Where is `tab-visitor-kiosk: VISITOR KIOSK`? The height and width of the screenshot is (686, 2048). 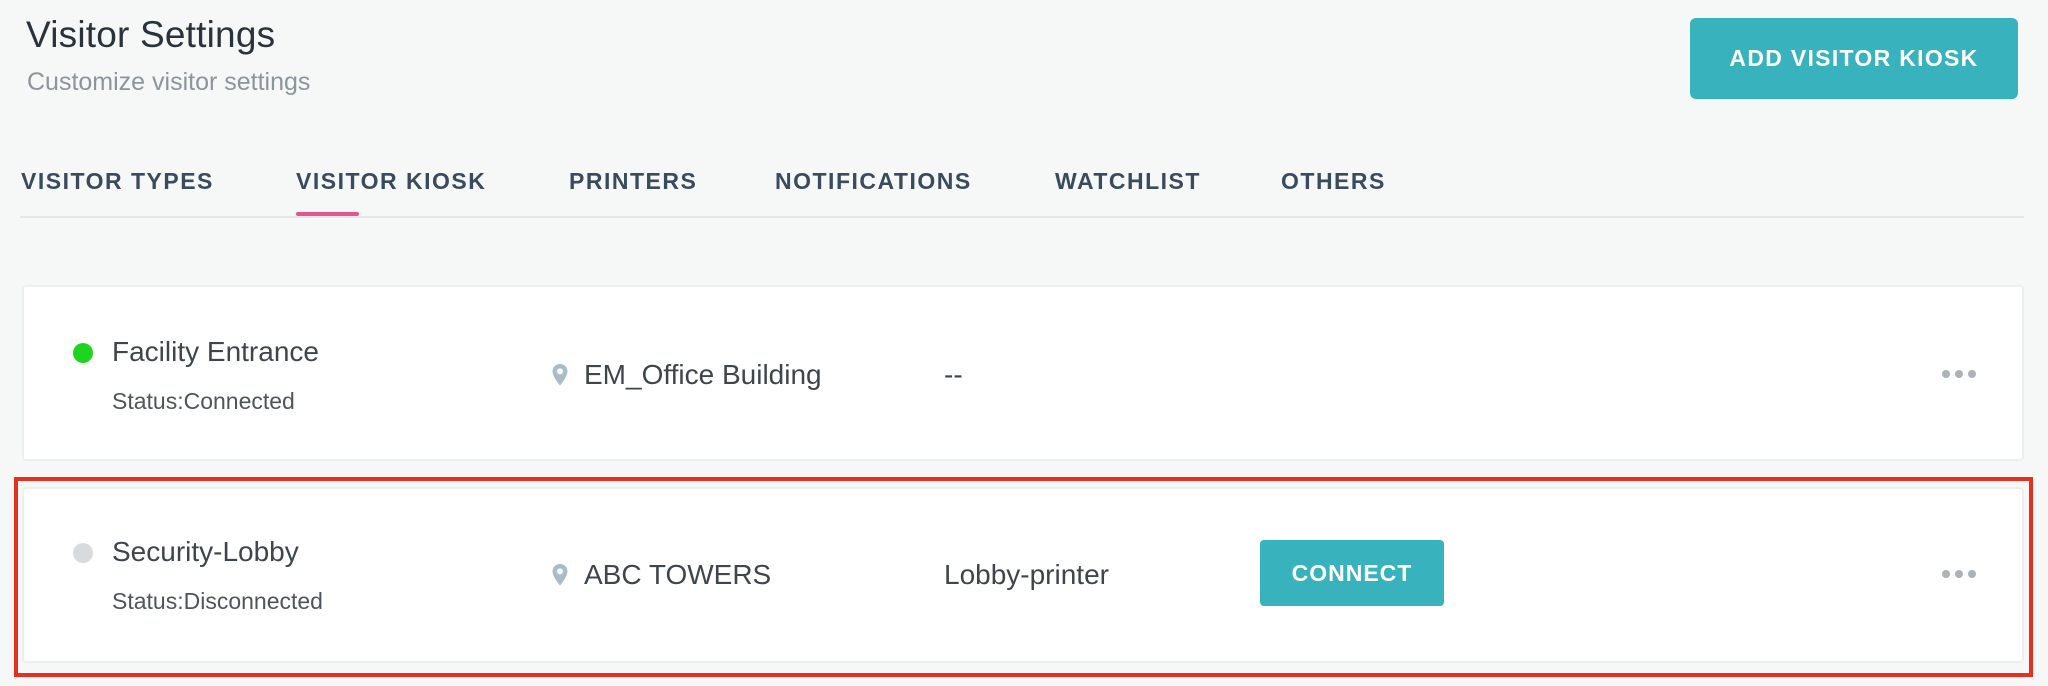
tab-visitor-kiosk: VISITOR KIOSK is located at coordinates (391, 181).